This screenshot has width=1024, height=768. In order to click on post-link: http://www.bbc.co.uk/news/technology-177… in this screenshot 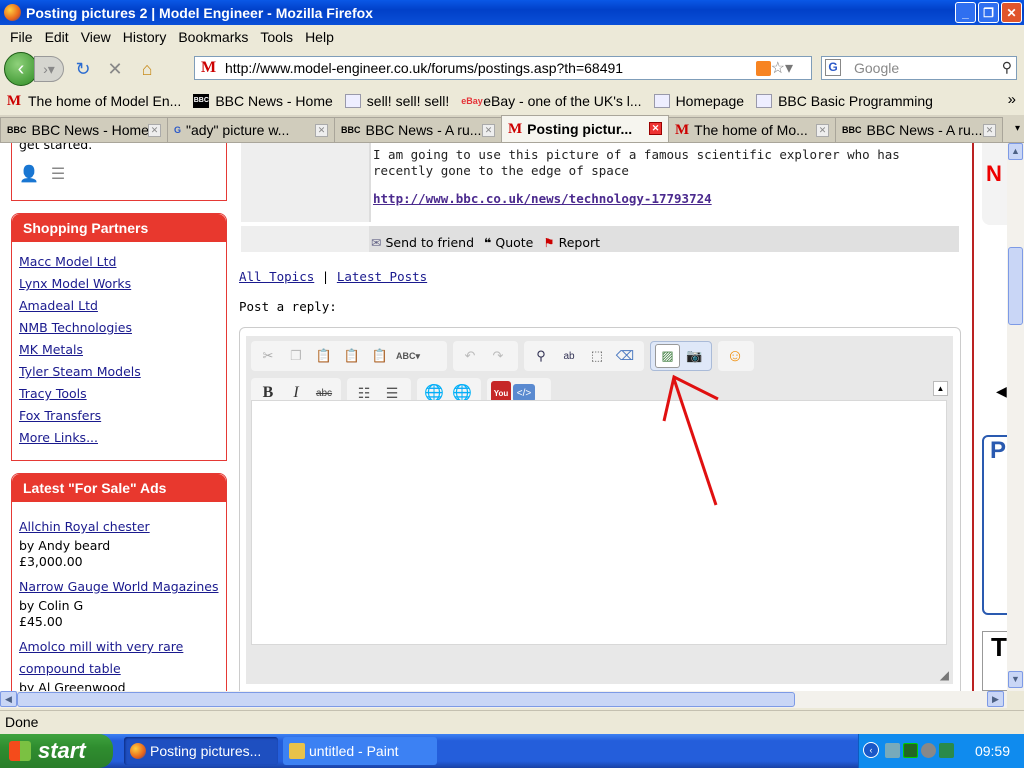, I will do `click(665, 198)`.